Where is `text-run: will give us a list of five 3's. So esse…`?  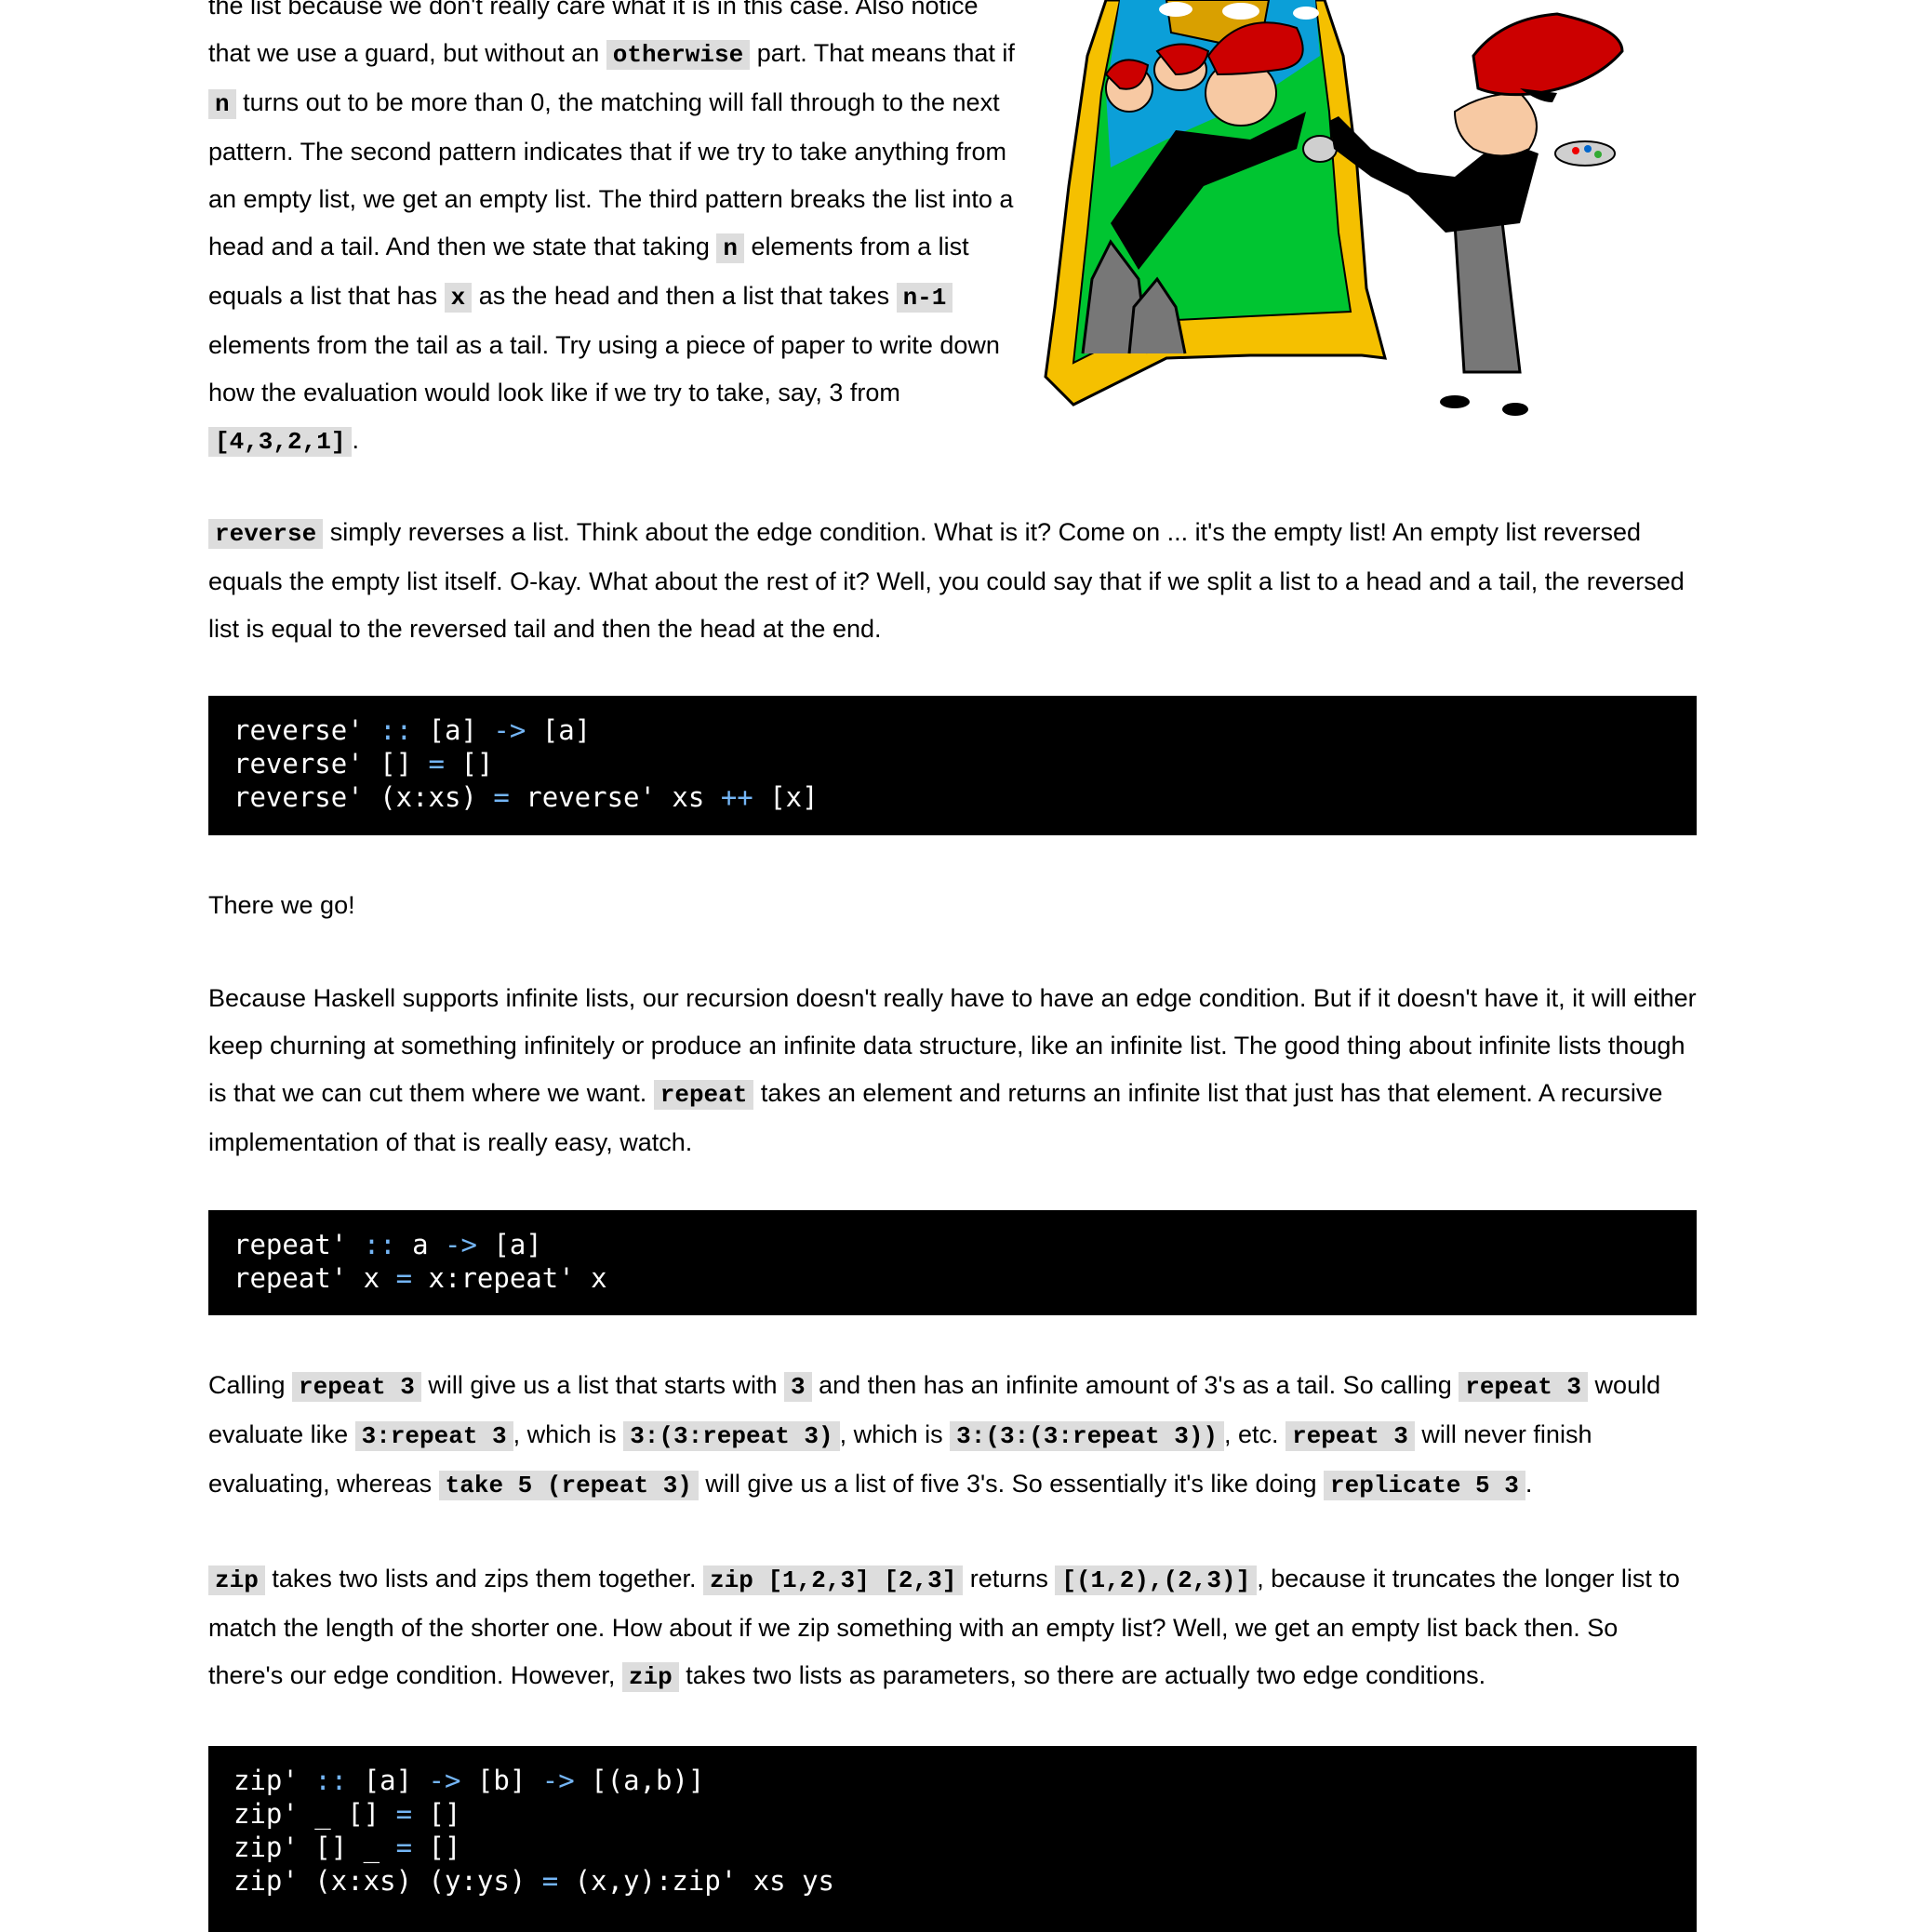 text-run: will give us a list of five 3's. So esse… is located at coordinates (1012, 1484).